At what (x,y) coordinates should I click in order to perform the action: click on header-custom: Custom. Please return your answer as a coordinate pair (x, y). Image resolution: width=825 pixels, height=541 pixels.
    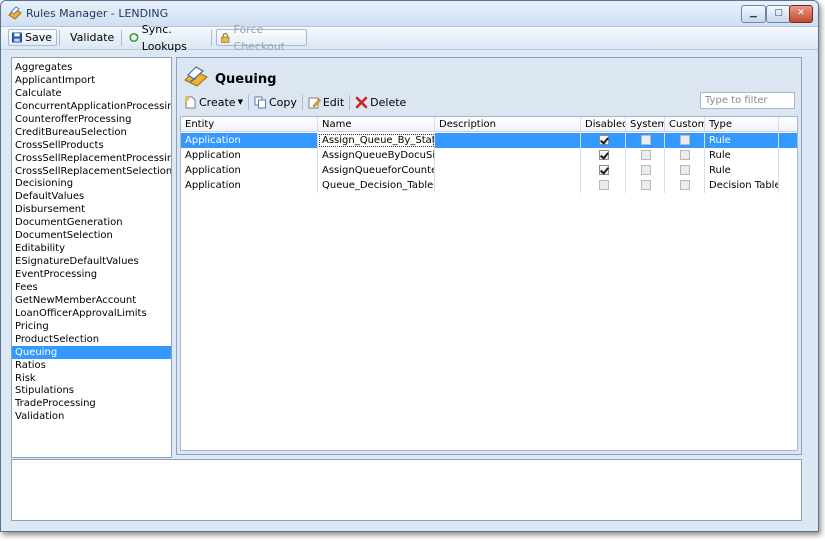
    Looking at the image, I should click on (685, 124).